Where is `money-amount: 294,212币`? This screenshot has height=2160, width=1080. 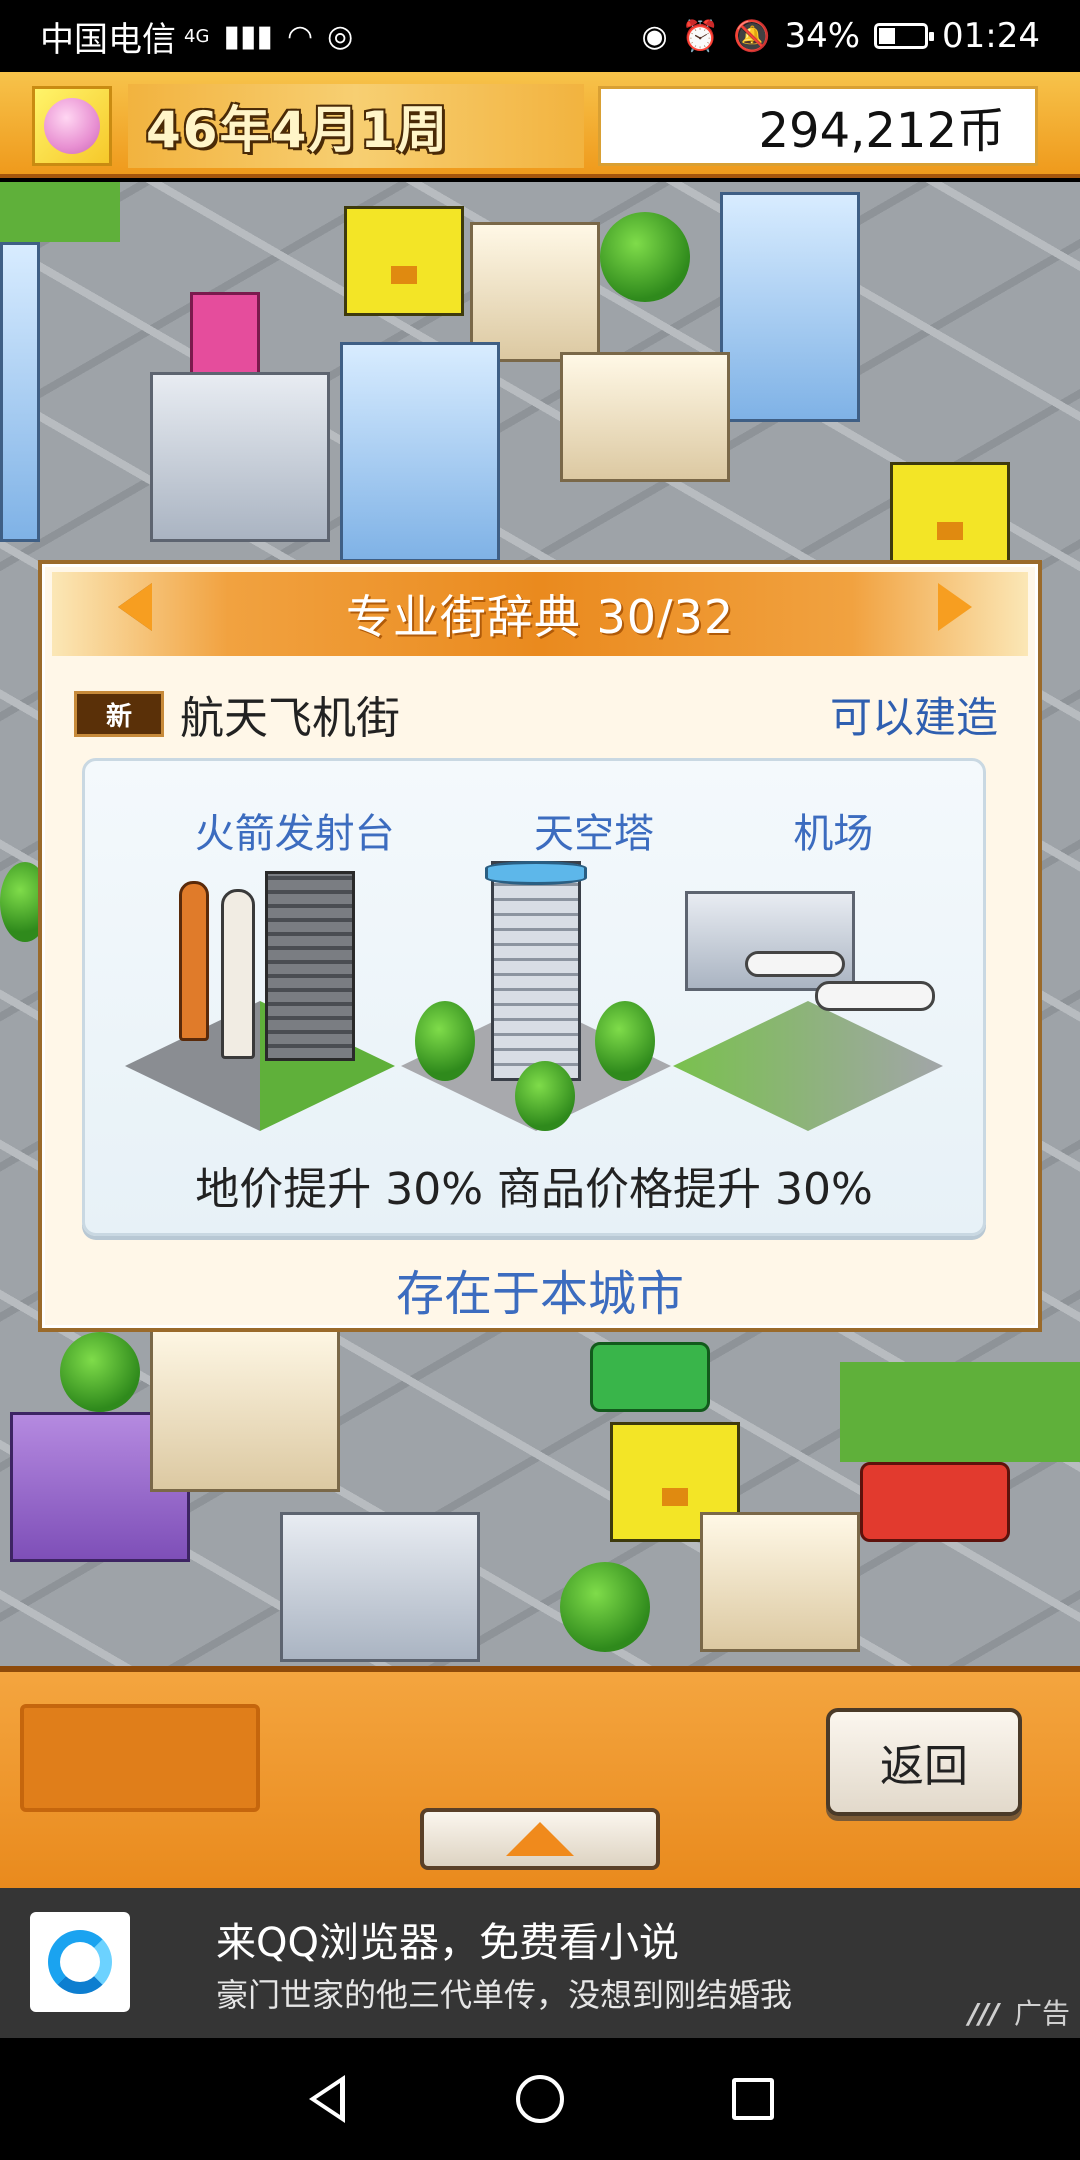 money-amount: 294,212币 is located at coordinates (882, 131).